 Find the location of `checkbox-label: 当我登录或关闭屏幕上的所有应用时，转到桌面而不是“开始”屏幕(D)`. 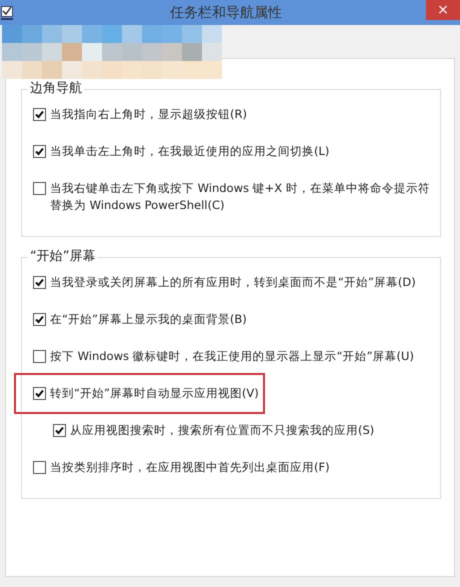

checkbox-label: 当我登录或关闭屏幕上的所有应用时，转到桌面而不是“开始”屏幕(D) is located at coordinates (233, 282).